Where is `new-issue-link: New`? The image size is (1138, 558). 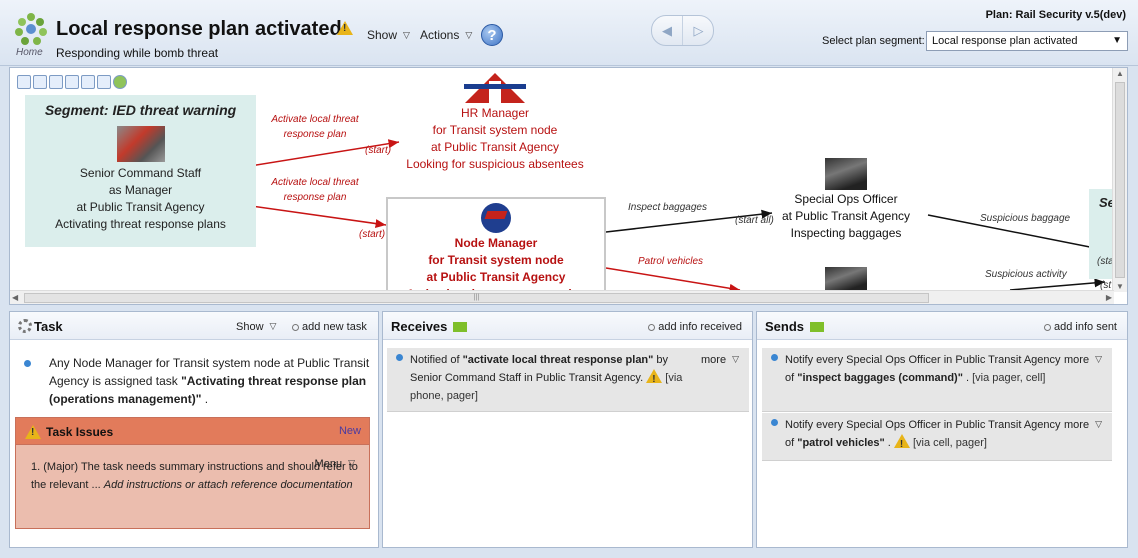
new-issue-link: New is located at coordinates (350, 431).